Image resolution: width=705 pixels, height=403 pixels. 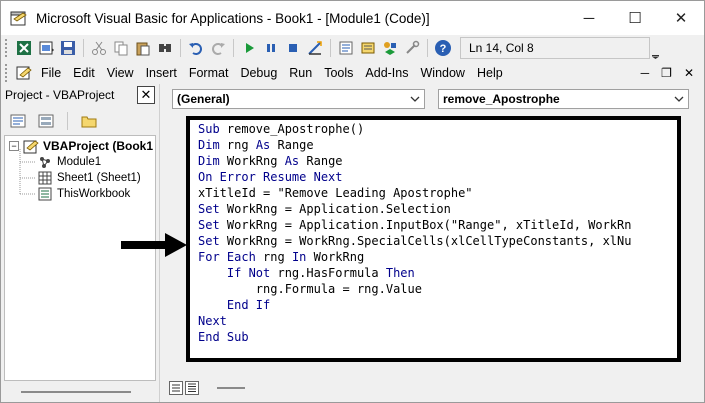 I want to click on code-line: Dim WorkRng As Range, so click(x=270, y=161).